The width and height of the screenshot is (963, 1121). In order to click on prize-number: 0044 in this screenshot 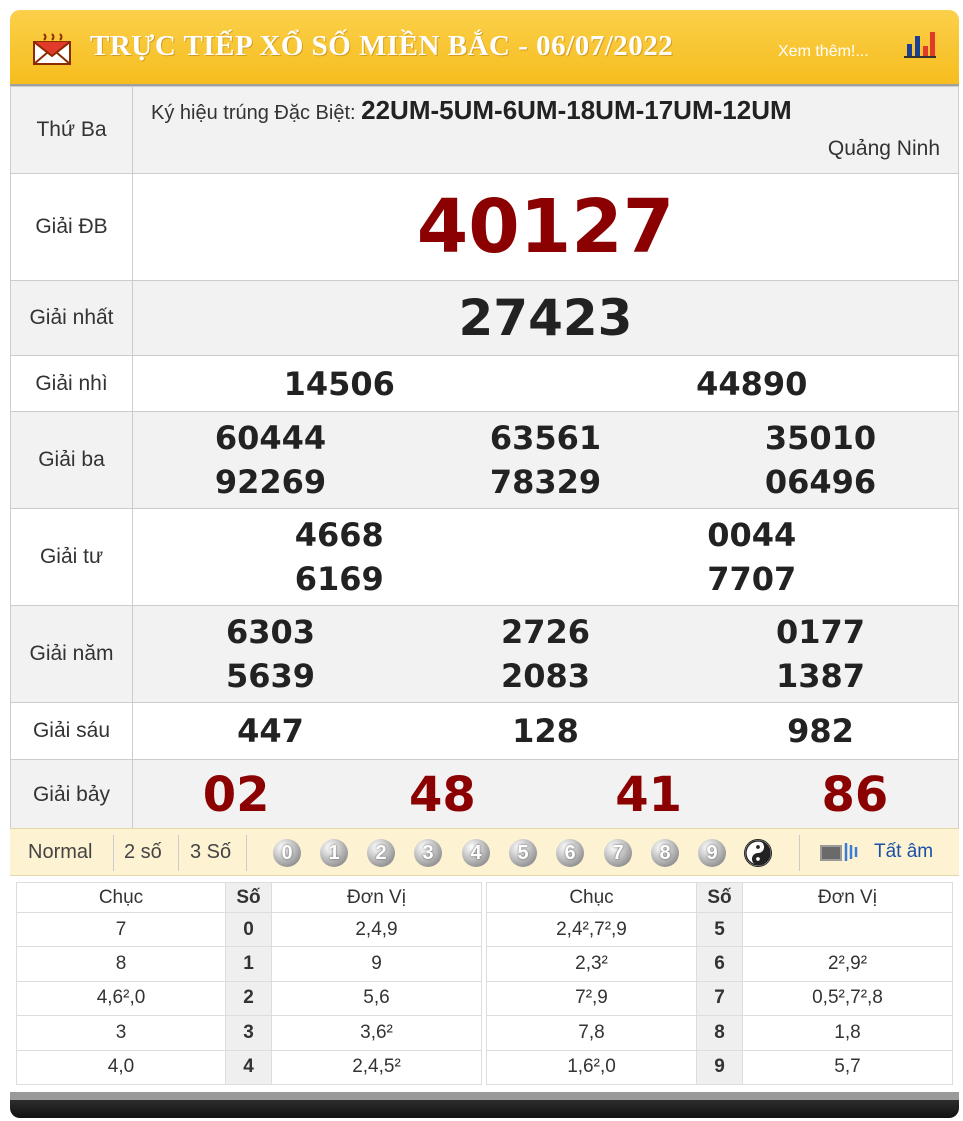, I will do `click(752, 535)`.